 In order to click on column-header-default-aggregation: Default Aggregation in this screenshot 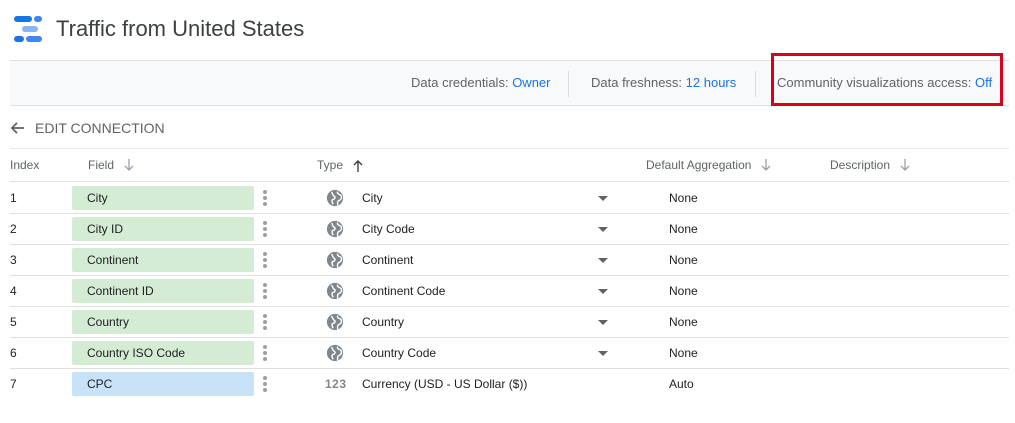, I will do `click(708, 165)`.